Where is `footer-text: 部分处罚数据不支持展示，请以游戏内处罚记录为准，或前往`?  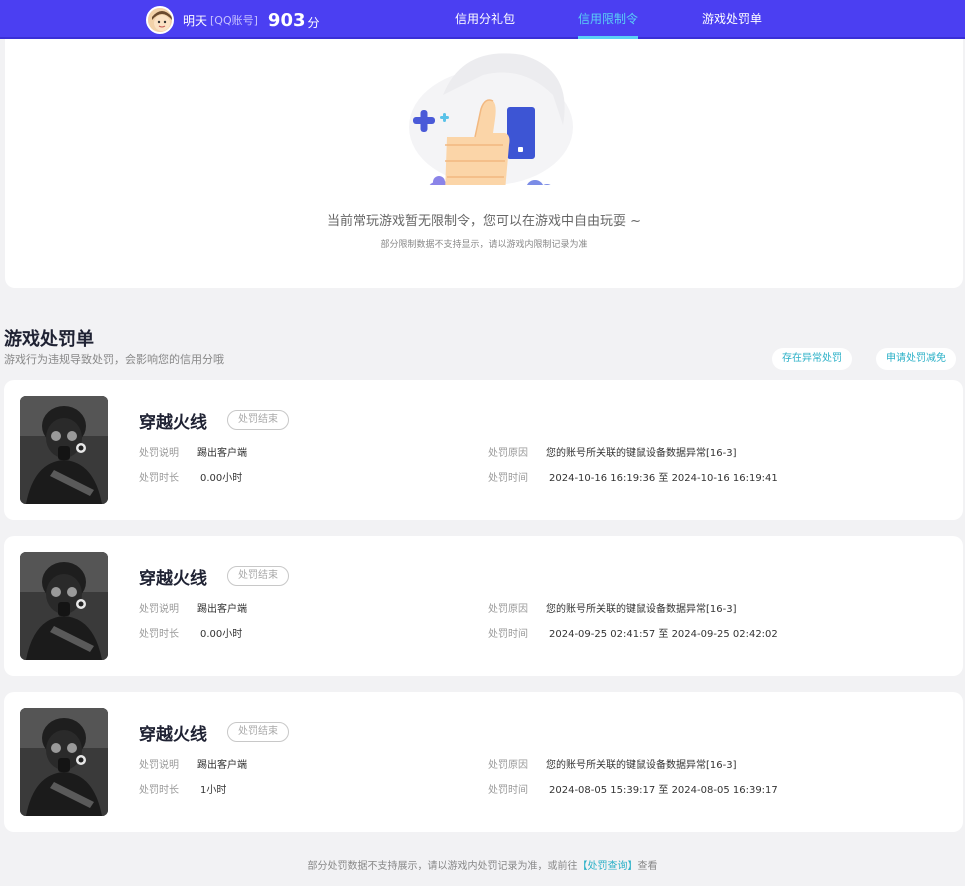
footer-text: 部分处罚数据不支持展示，请以游戏内处罚记录为准，或前往 is located at coordinates (442, 866).